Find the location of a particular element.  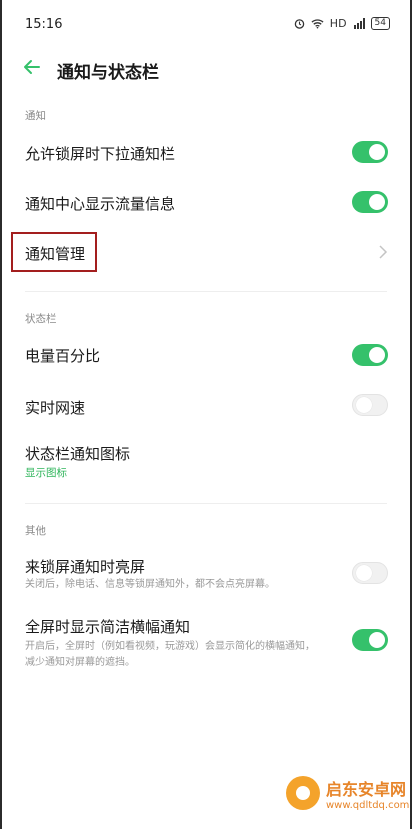

row-description-line2: 减少通知对屏幕的遮挡。 is located at coordinates (80, 662).